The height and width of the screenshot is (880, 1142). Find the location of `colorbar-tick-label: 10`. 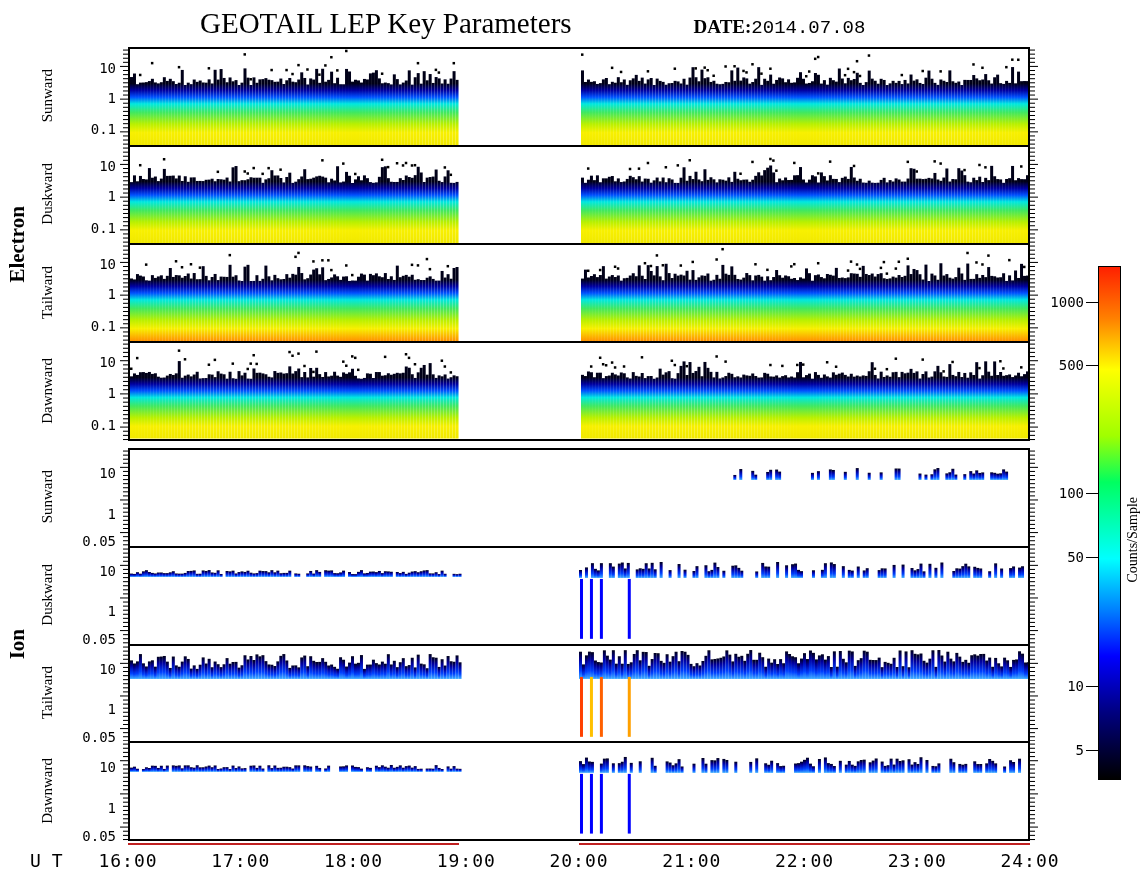

colorbar-tick-label: 10 is located at coordinates (1075, 686).